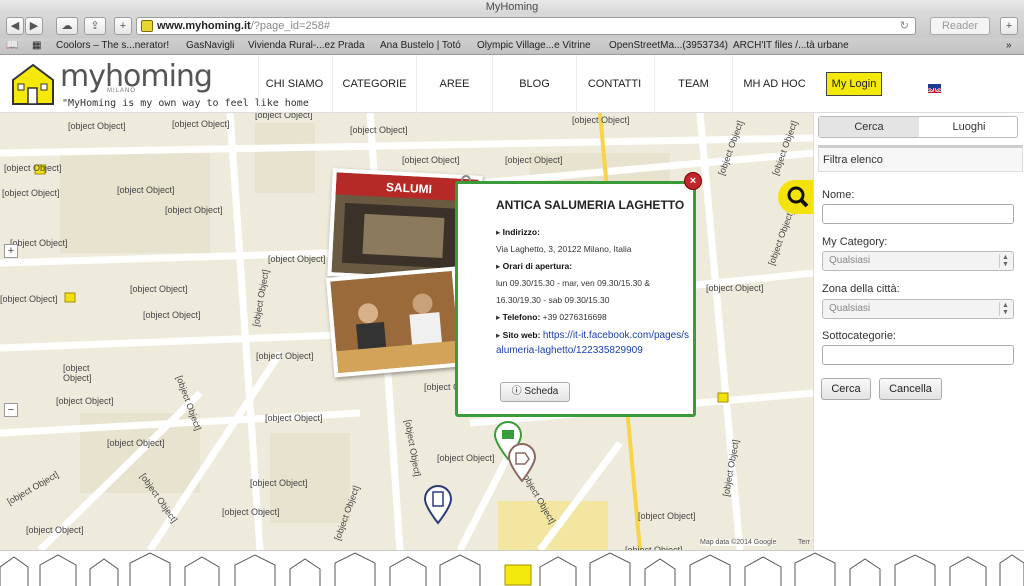  What do you see at coordinates (521, 335) in the screenshot?
I see `web-label: Sito web:` at bounding box center [521, 335].